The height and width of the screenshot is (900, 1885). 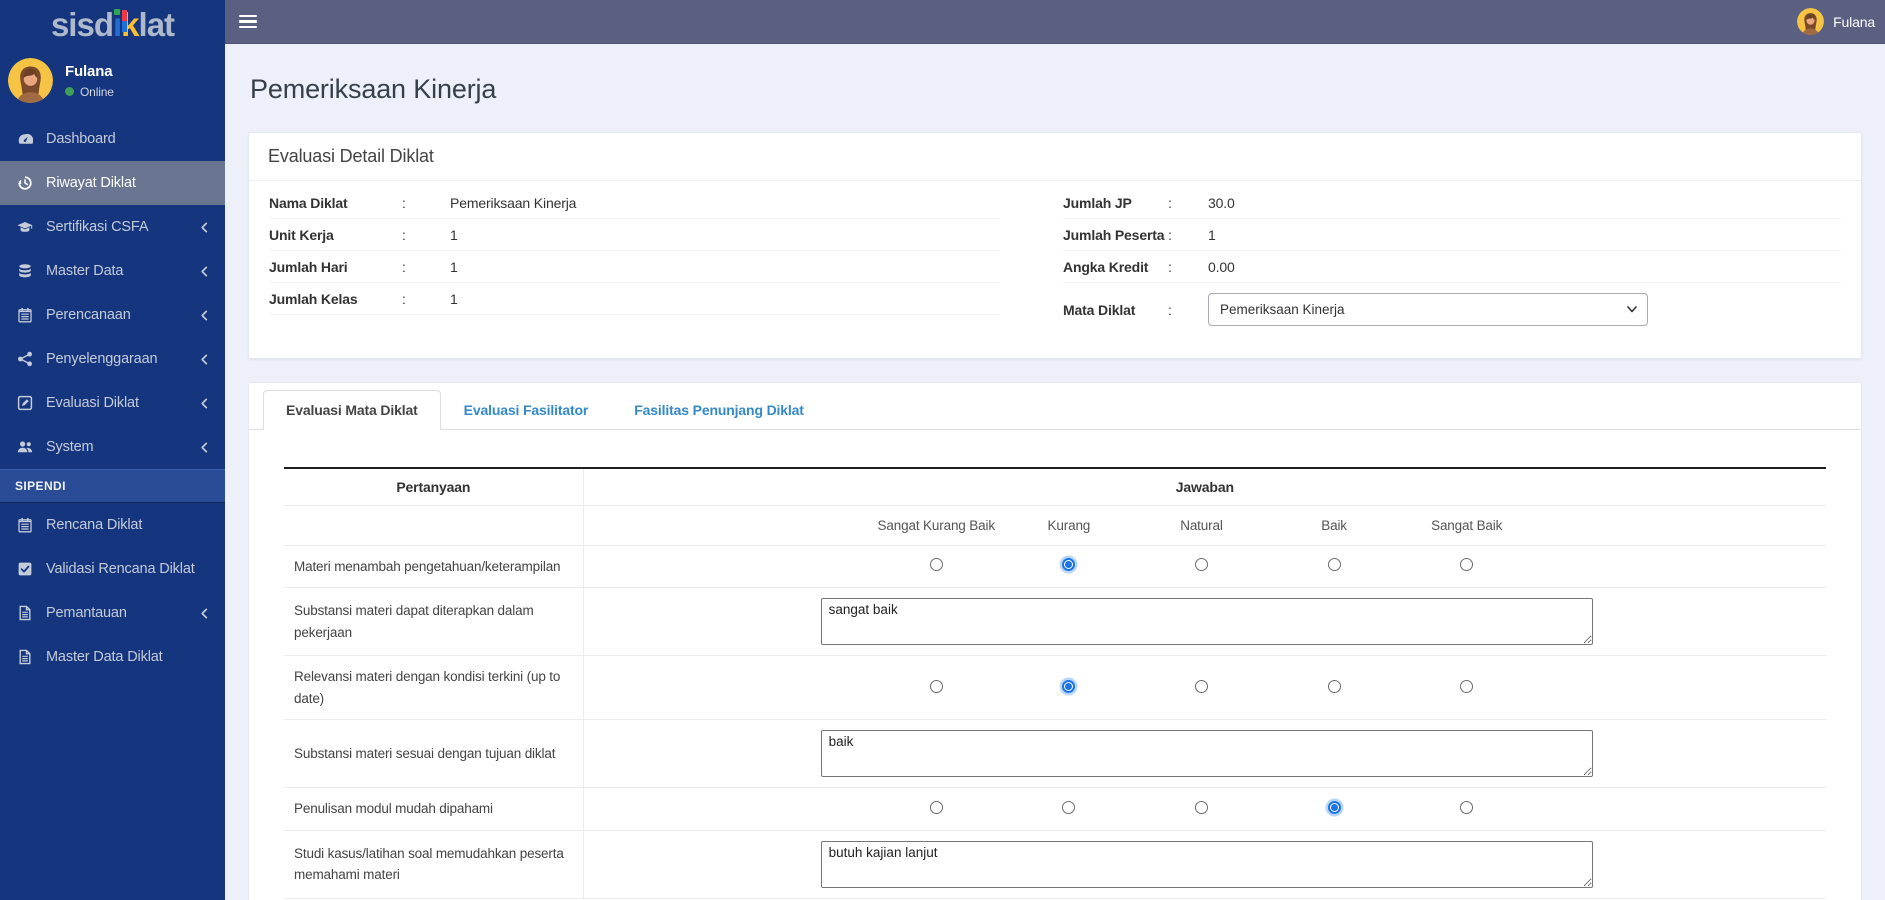 What do you see at coordinates (112, 139) in the screenshot?
I see `sidebar-item-dashboard: Dashboard` at bounding box center [112, 139].